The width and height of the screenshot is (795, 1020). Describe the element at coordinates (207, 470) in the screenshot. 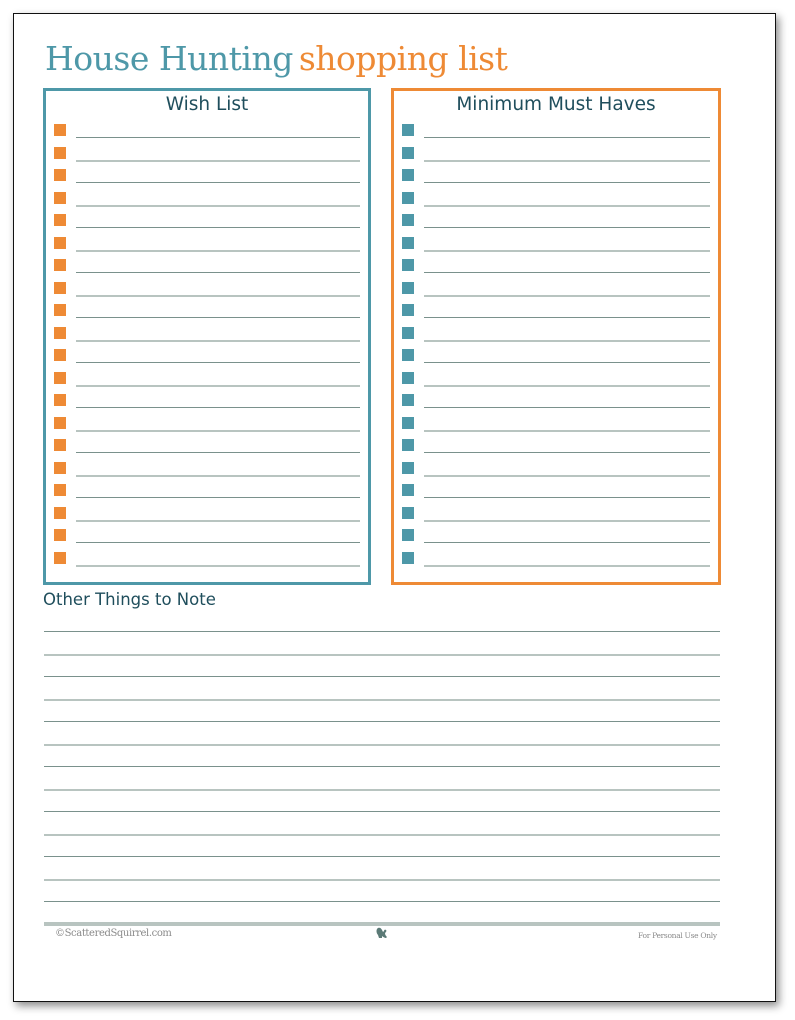

I see `wish-list-item` at that location.